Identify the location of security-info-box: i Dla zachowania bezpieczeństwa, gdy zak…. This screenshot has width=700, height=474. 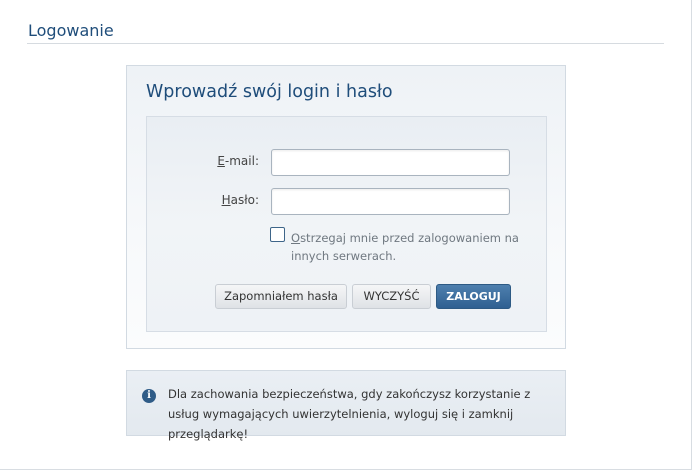
(346, 405).